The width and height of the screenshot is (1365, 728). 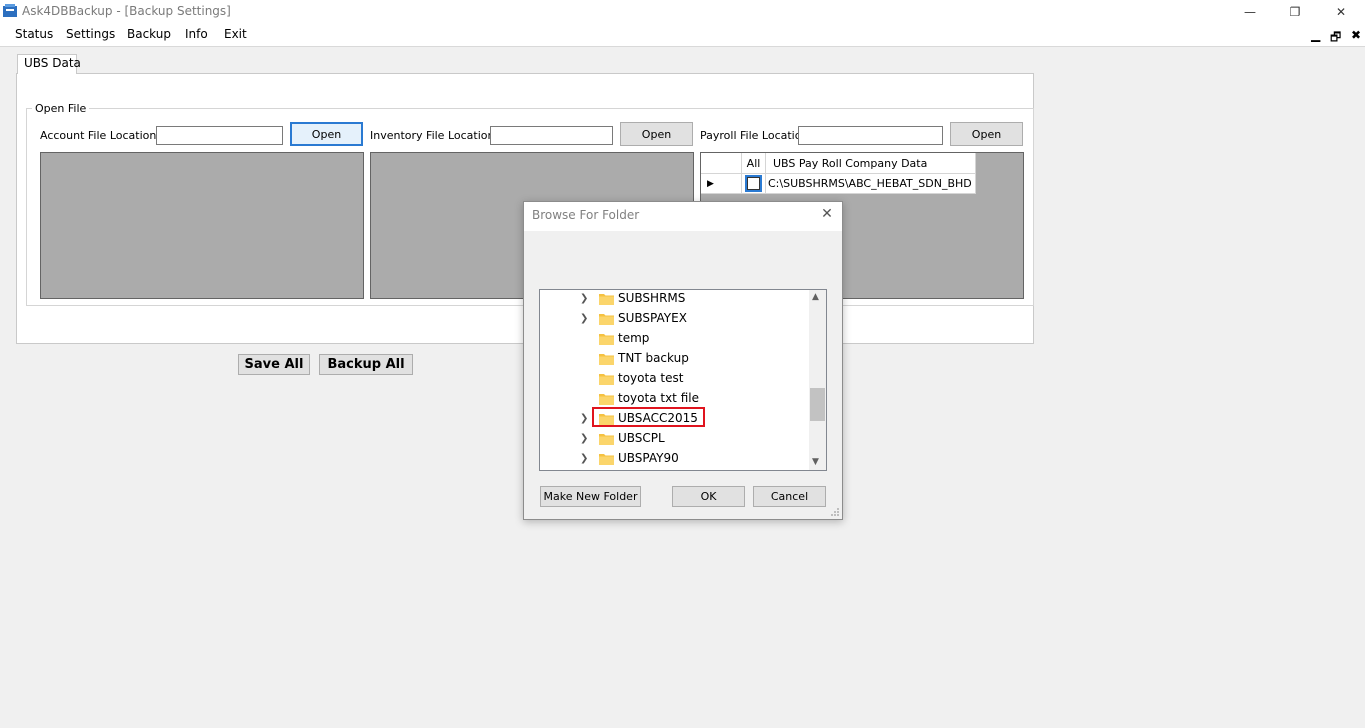 I want to click on tree-item-label: temp, so click(x=634, y=338).